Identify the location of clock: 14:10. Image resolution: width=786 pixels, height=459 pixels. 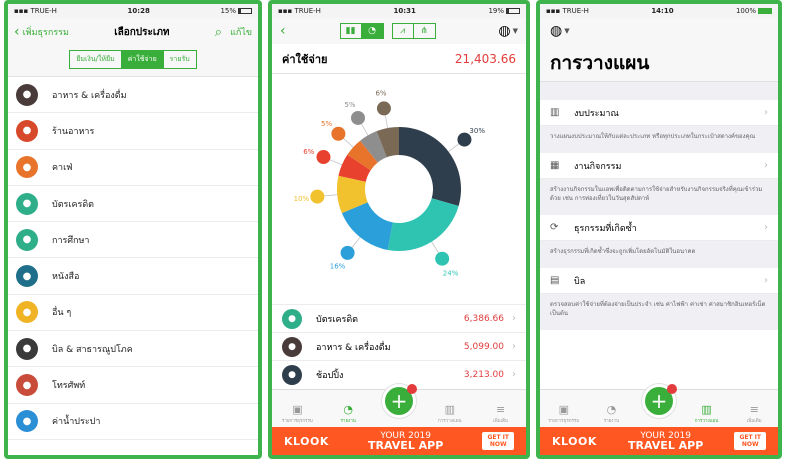
(662, 11).